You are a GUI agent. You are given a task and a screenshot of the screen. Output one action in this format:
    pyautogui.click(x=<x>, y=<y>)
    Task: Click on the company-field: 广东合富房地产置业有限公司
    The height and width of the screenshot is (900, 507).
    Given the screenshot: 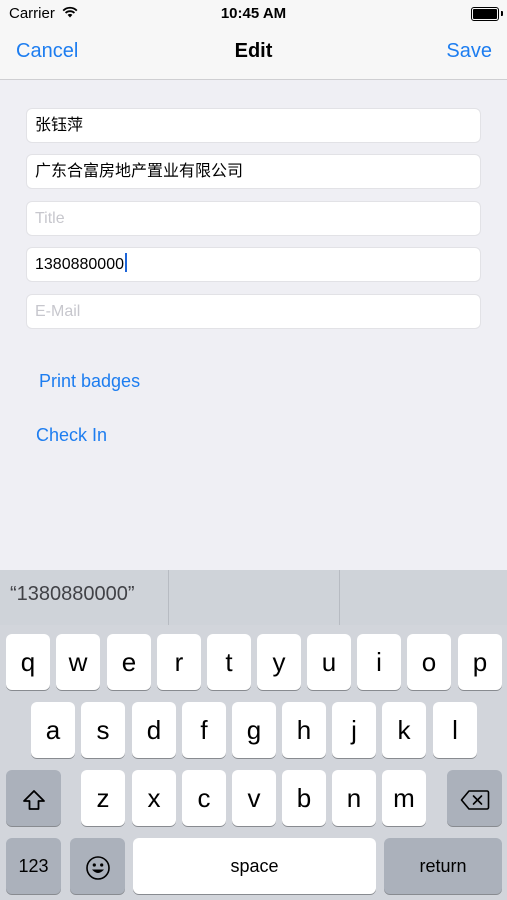 What is the action you would take?
    pyautogui.click(x=253, y=171)
    